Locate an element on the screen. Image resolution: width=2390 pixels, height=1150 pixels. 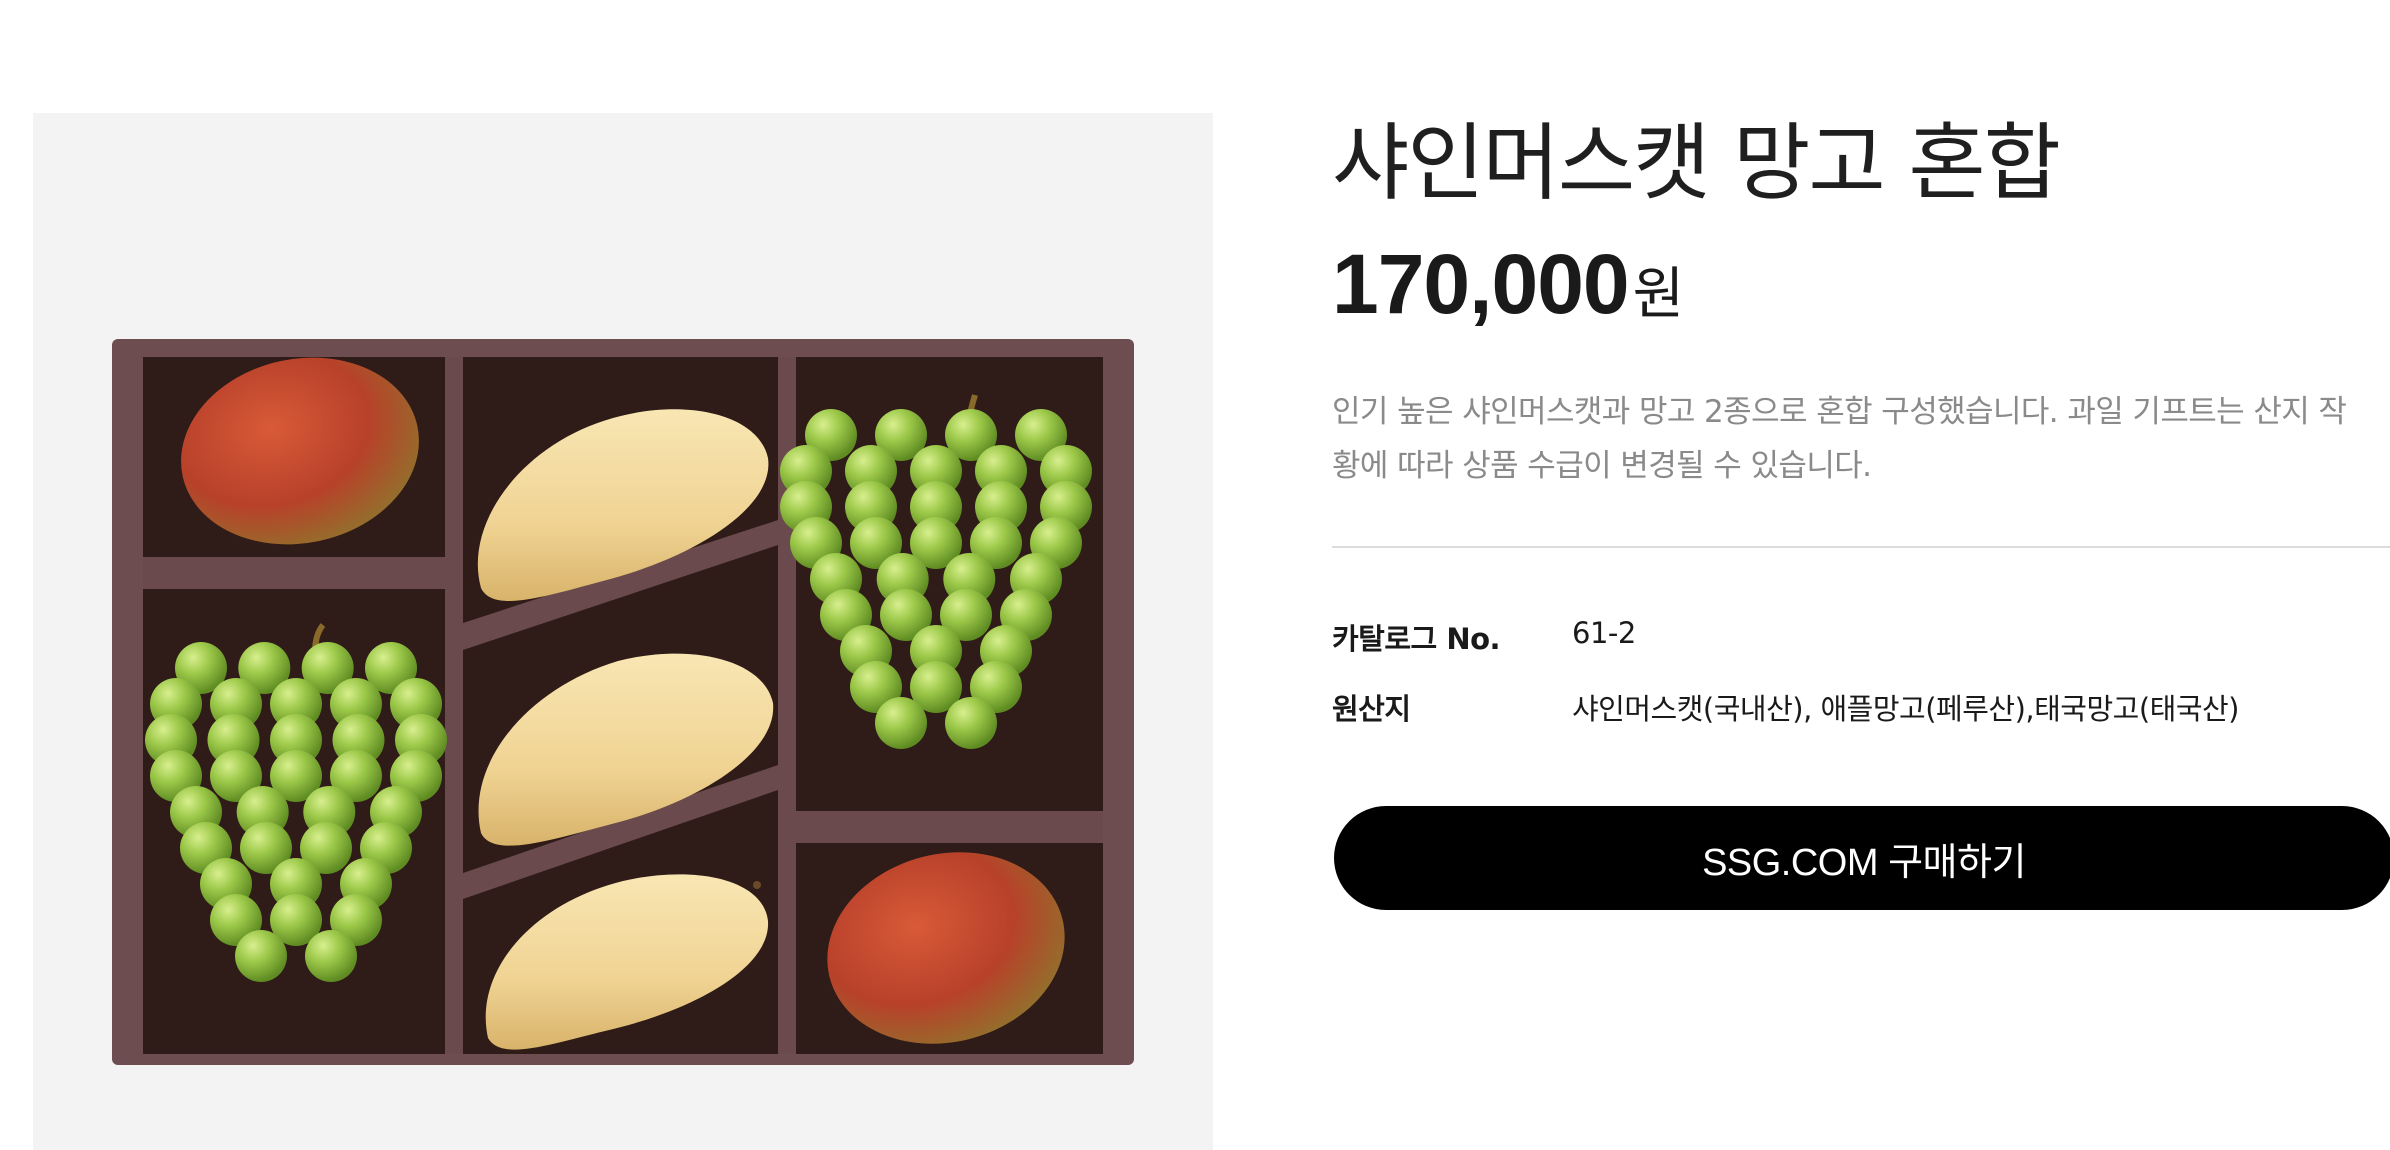
section-divider is located at coordinates (1861, 547).